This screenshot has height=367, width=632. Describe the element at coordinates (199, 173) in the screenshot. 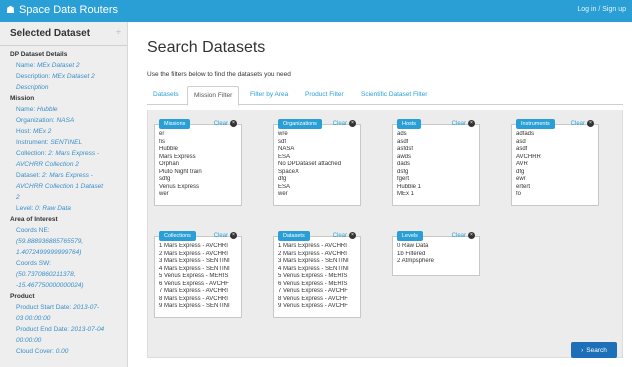

I see `list-item: Pluto Night train` at that location.